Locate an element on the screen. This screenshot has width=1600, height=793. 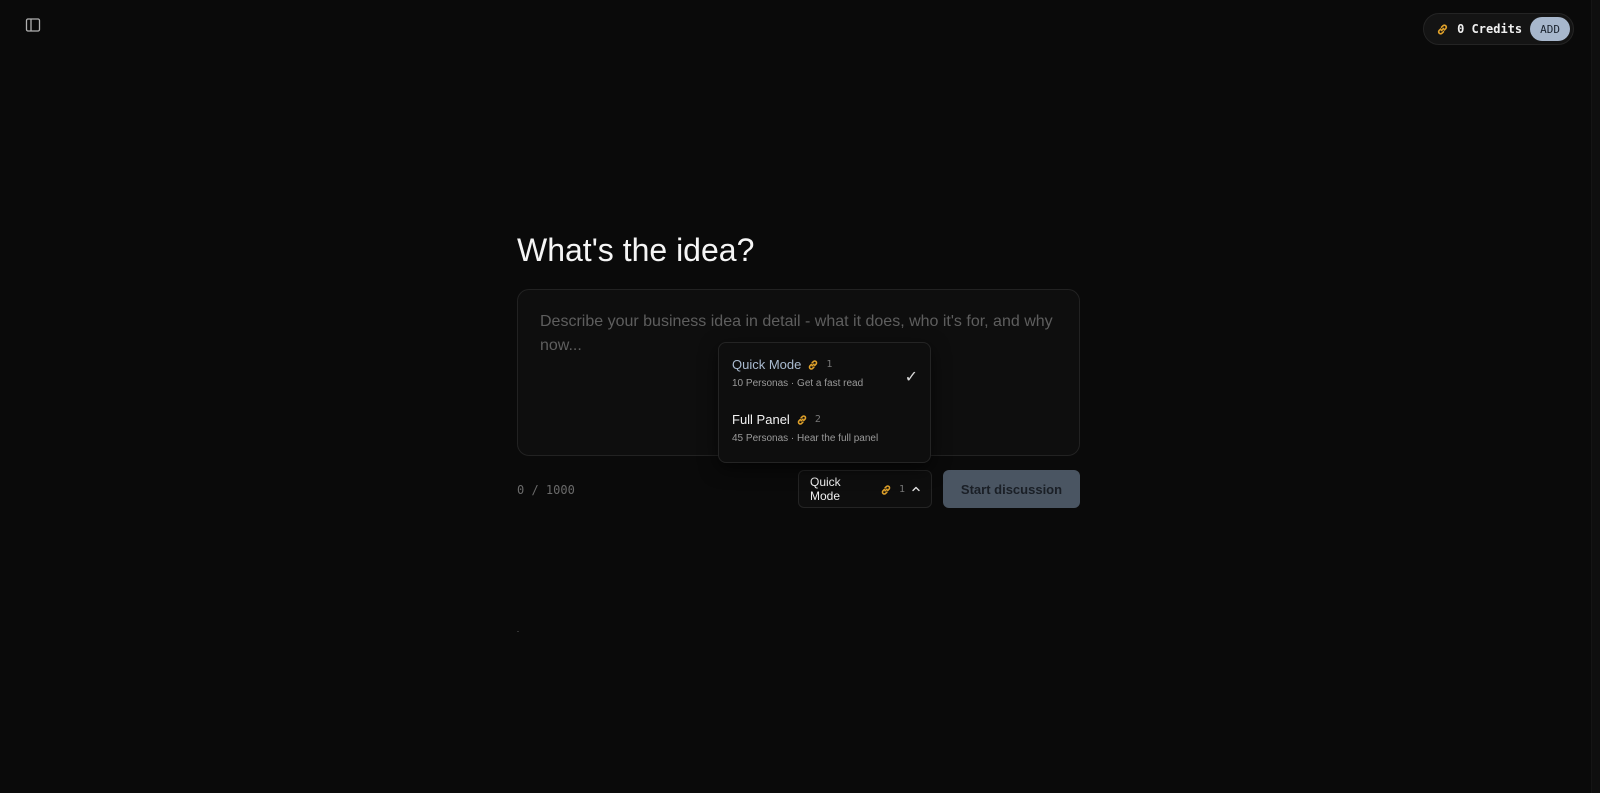
mode-option-description: 10 Personas · Get a fast read is located at coordinates (798, 383).